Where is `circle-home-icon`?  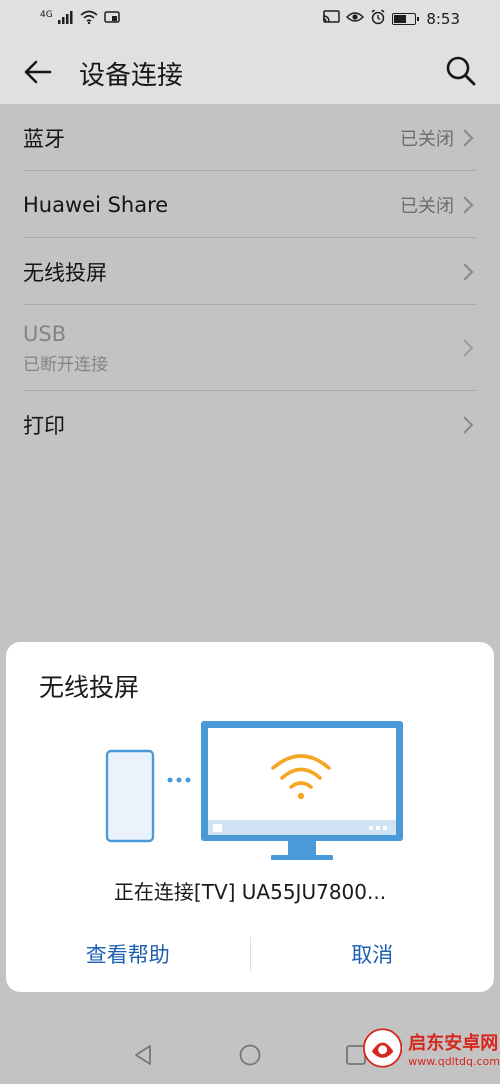
circle-home-icon is located at coordinates (250, 1055).